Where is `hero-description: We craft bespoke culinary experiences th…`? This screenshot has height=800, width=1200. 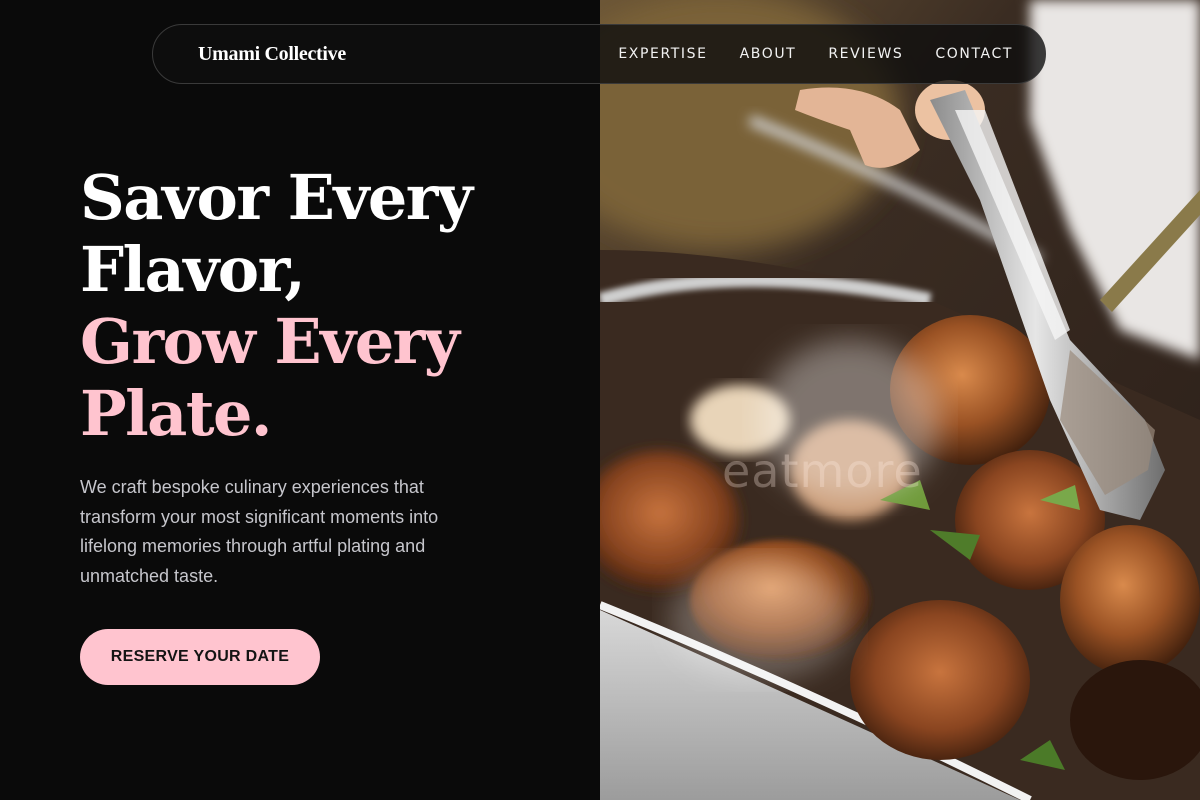 hero-description: We craft bespoke culinary experiences th… is located at coordinates (259, 531).